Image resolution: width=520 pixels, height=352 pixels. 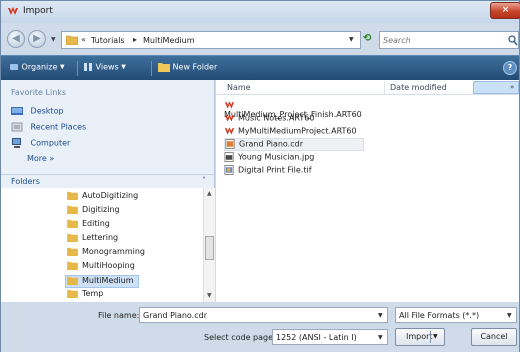 I want to click on back-button: ◀, so click(x=16, y=39).